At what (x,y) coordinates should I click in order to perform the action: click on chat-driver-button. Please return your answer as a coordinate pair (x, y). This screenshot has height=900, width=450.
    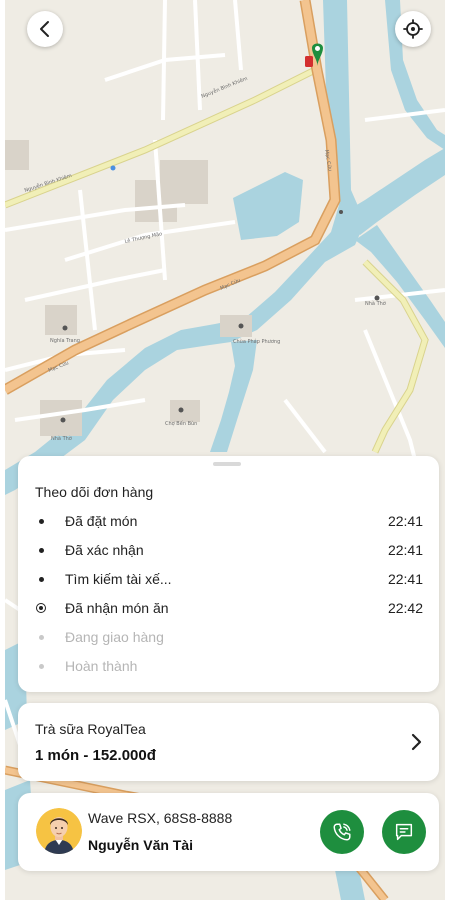
    Looking at the image, I should click on (404, 832).